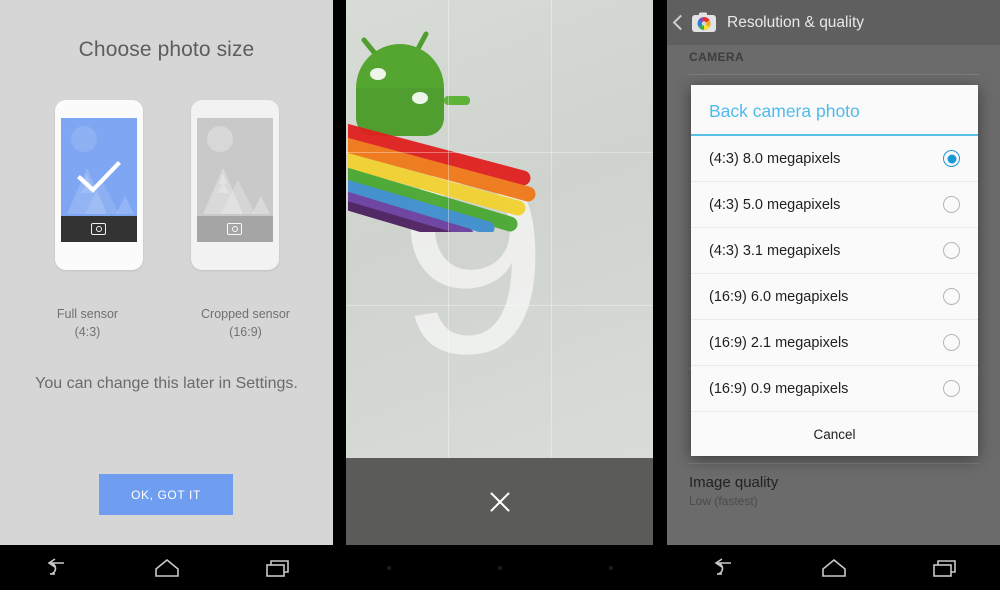  I want to click on back-chevron-icon, so click(680, 22).